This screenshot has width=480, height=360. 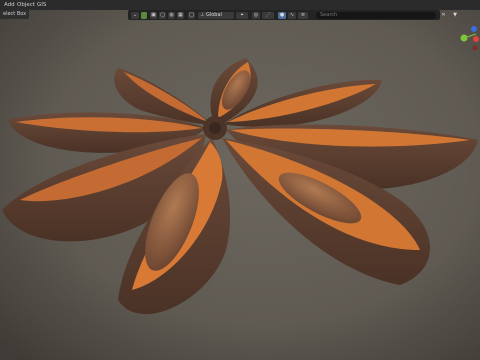 What do you see at coordinates (15, 14) in the screenshot?
I see `select-box-dropdown: elect Box` at bounding box center [15, 14].